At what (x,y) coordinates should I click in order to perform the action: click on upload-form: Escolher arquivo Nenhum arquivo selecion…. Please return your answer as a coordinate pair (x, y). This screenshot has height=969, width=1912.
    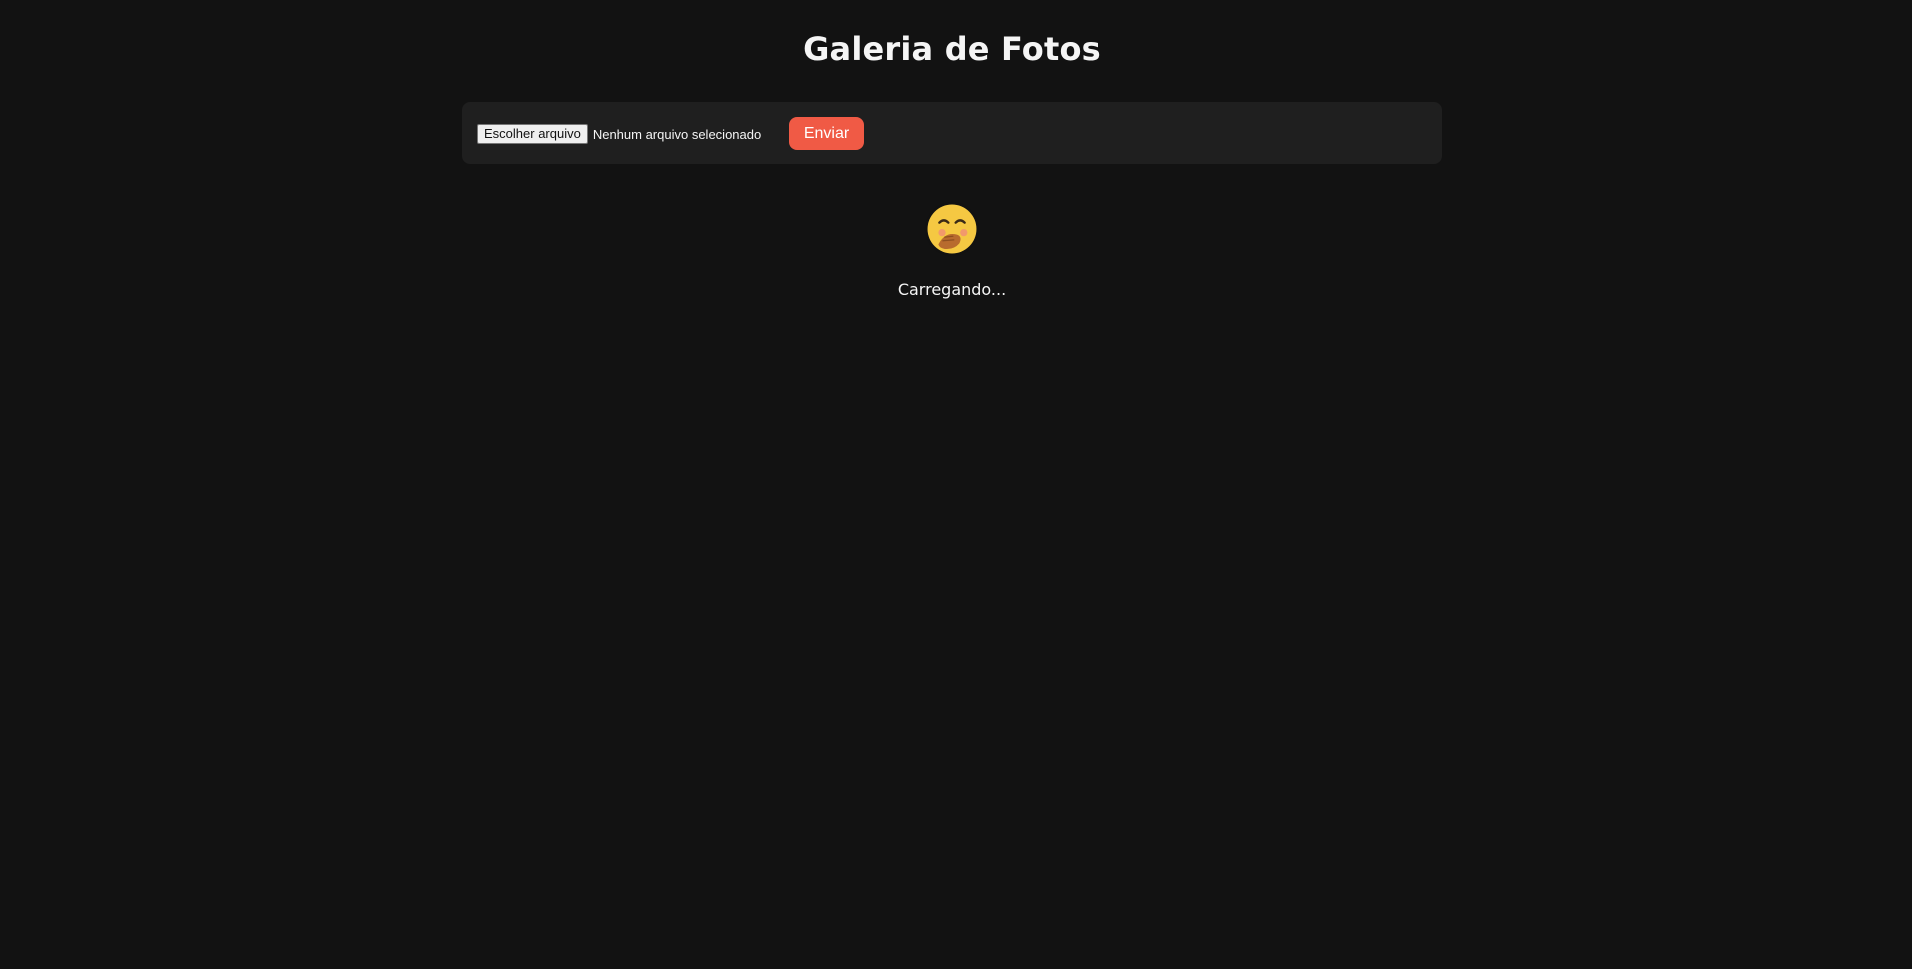
    Looking at the image, I should click on (952, 133).